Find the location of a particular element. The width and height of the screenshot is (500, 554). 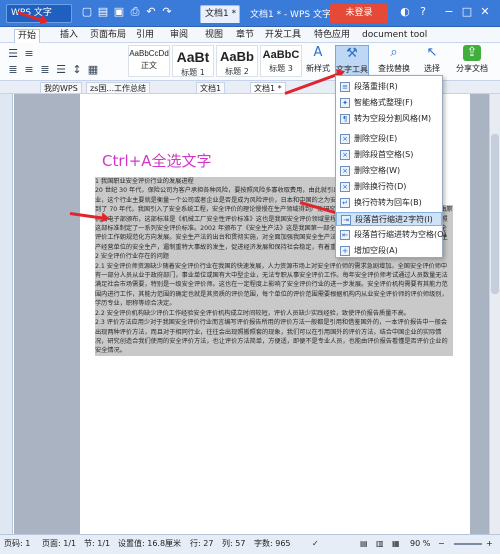

menu-item-reflow-paragraphs: ≡ 段落重排(R) is located at coordinates (389, 87).